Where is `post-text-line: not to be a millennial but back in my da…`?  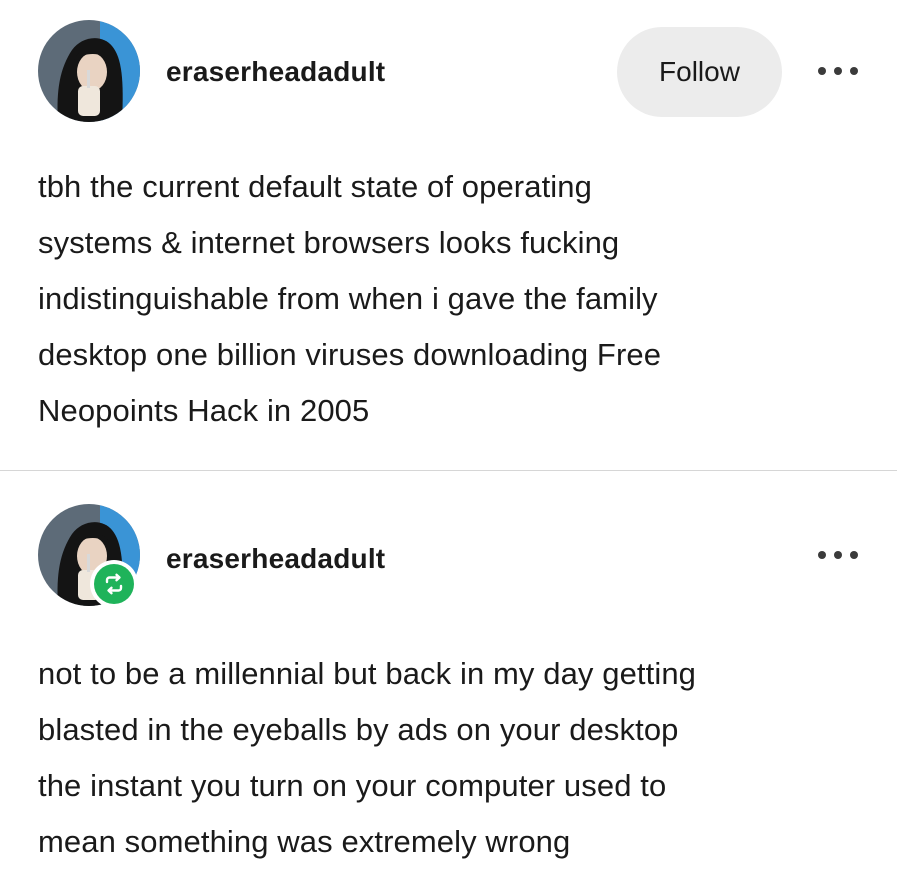 post-text-line: not to be a millennial but back in my da… is located at coordinates (367, 673).